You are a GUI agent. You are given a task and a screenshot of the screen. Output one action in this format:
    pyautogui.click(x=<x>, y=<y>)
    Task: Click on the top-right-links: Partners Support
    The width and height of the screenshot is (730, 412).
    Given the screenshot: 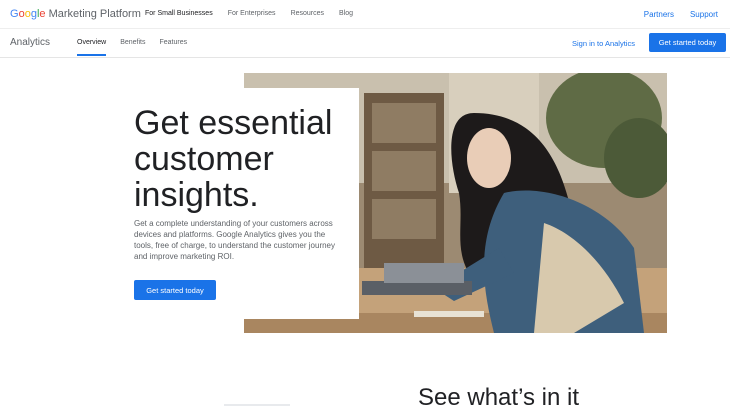 What is the action you would take?
    pyautogui.click(x=681, y=14)
    